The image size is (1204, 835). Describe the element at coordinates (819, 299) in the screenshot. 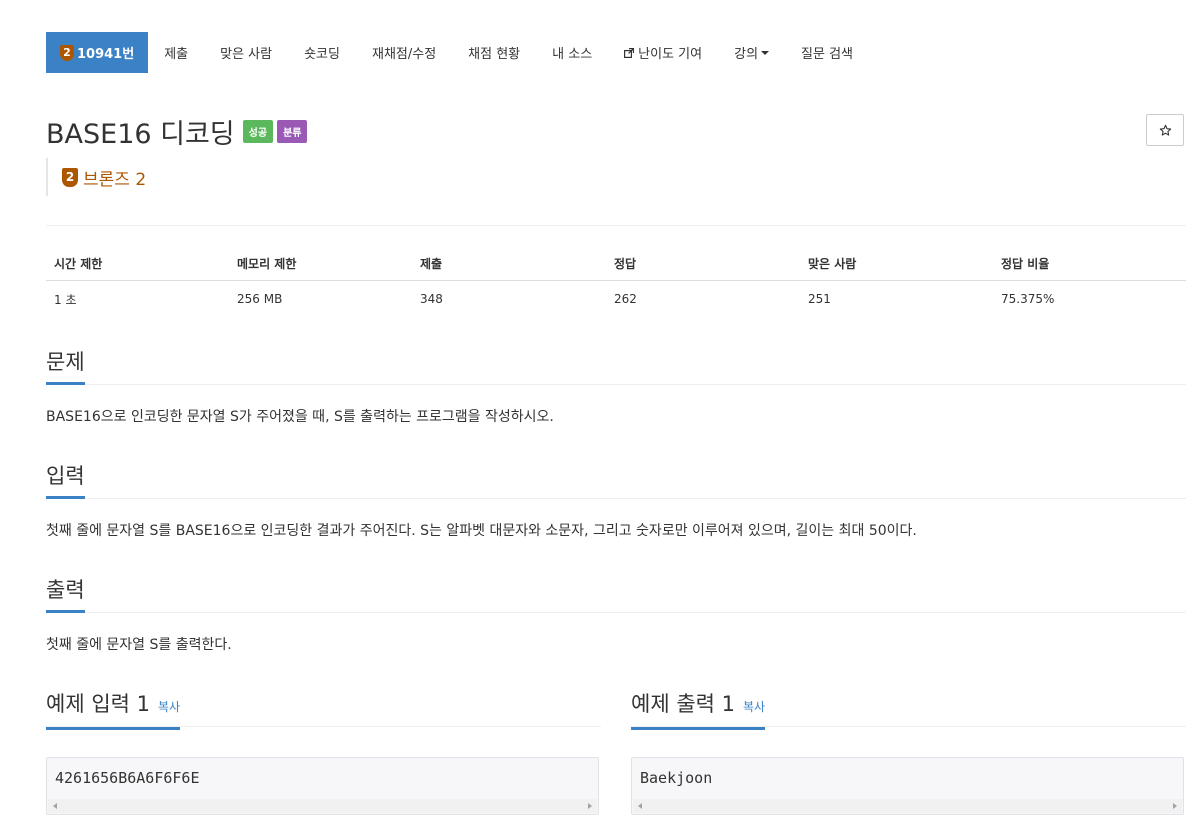

I see `accepted-users-value: 251` at that location.